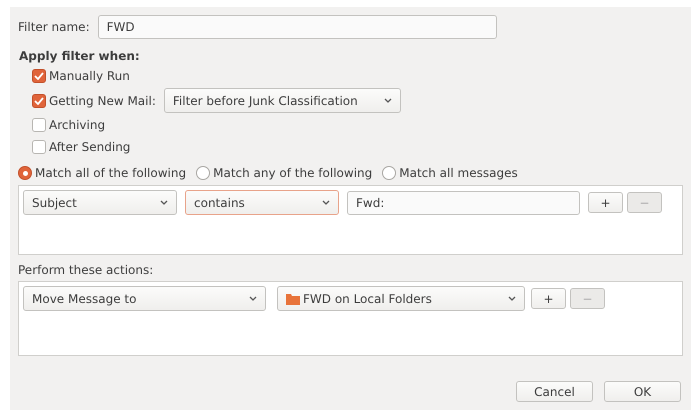 Image resolution: width=691 pixels, height=410 pixels. What do you see at coordinates (463, 202) in the screenshot?
I see `condition-value-field: Fwd:` at bounding box center [463, 202].